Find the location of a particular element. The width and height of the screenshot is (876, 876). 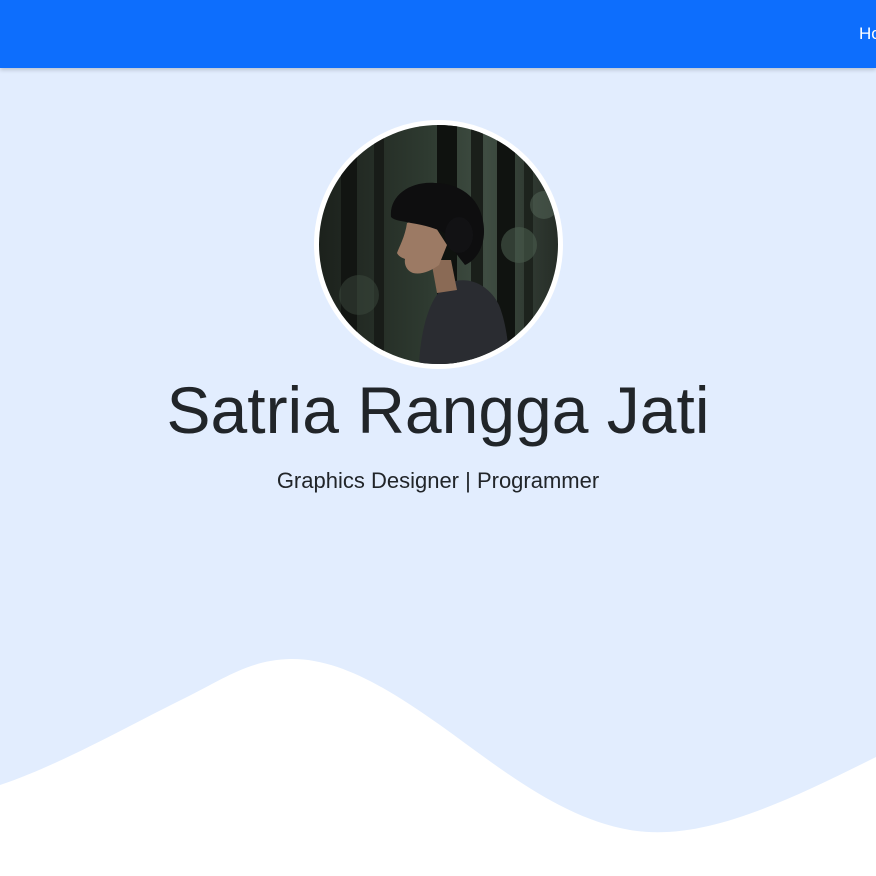

profile-avatar is located at coordinates (438, 244).